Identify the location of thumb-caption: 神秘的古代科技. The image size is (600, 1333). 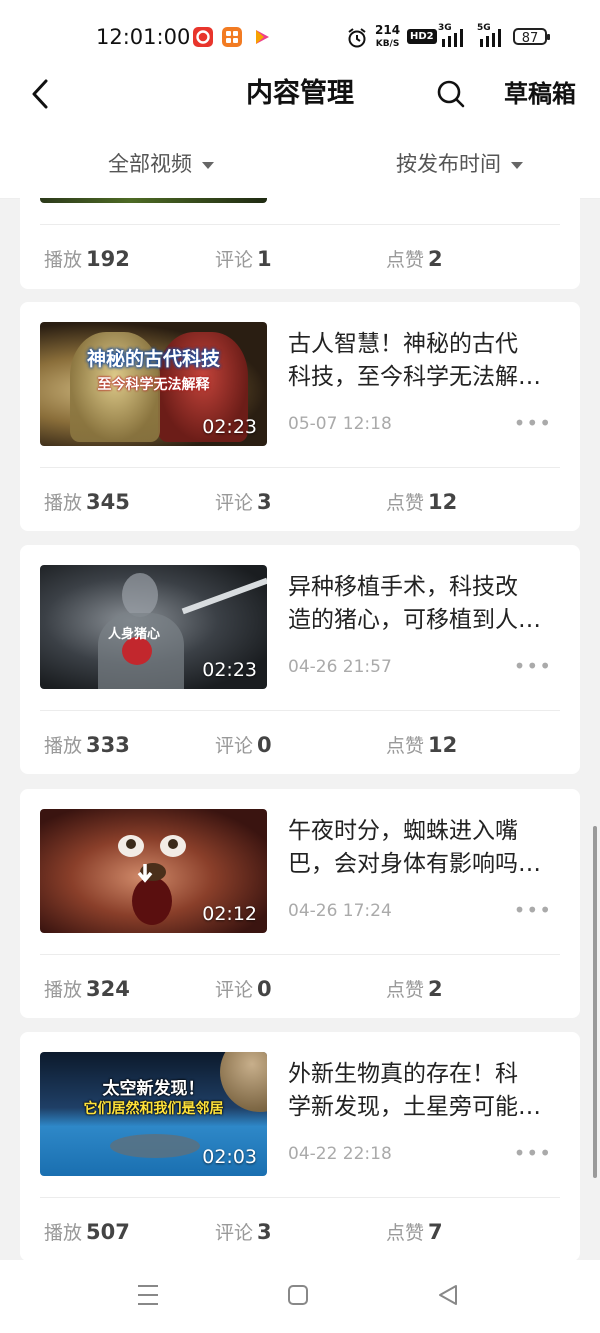
(153, 359).